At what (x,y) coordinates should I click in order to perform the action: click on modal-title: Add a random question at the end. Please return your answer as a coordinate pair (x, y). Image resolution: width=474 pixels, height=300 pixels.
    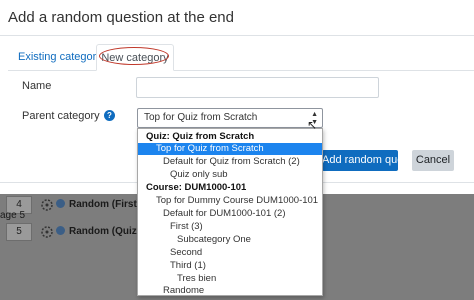
    Looking at the image, I should click on (121, 17).